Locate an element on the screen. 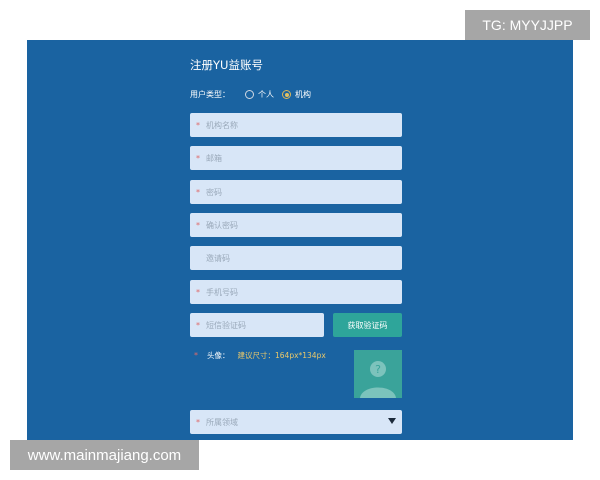  user-type-org-option: 机构 is located at coordinates (296, 94).